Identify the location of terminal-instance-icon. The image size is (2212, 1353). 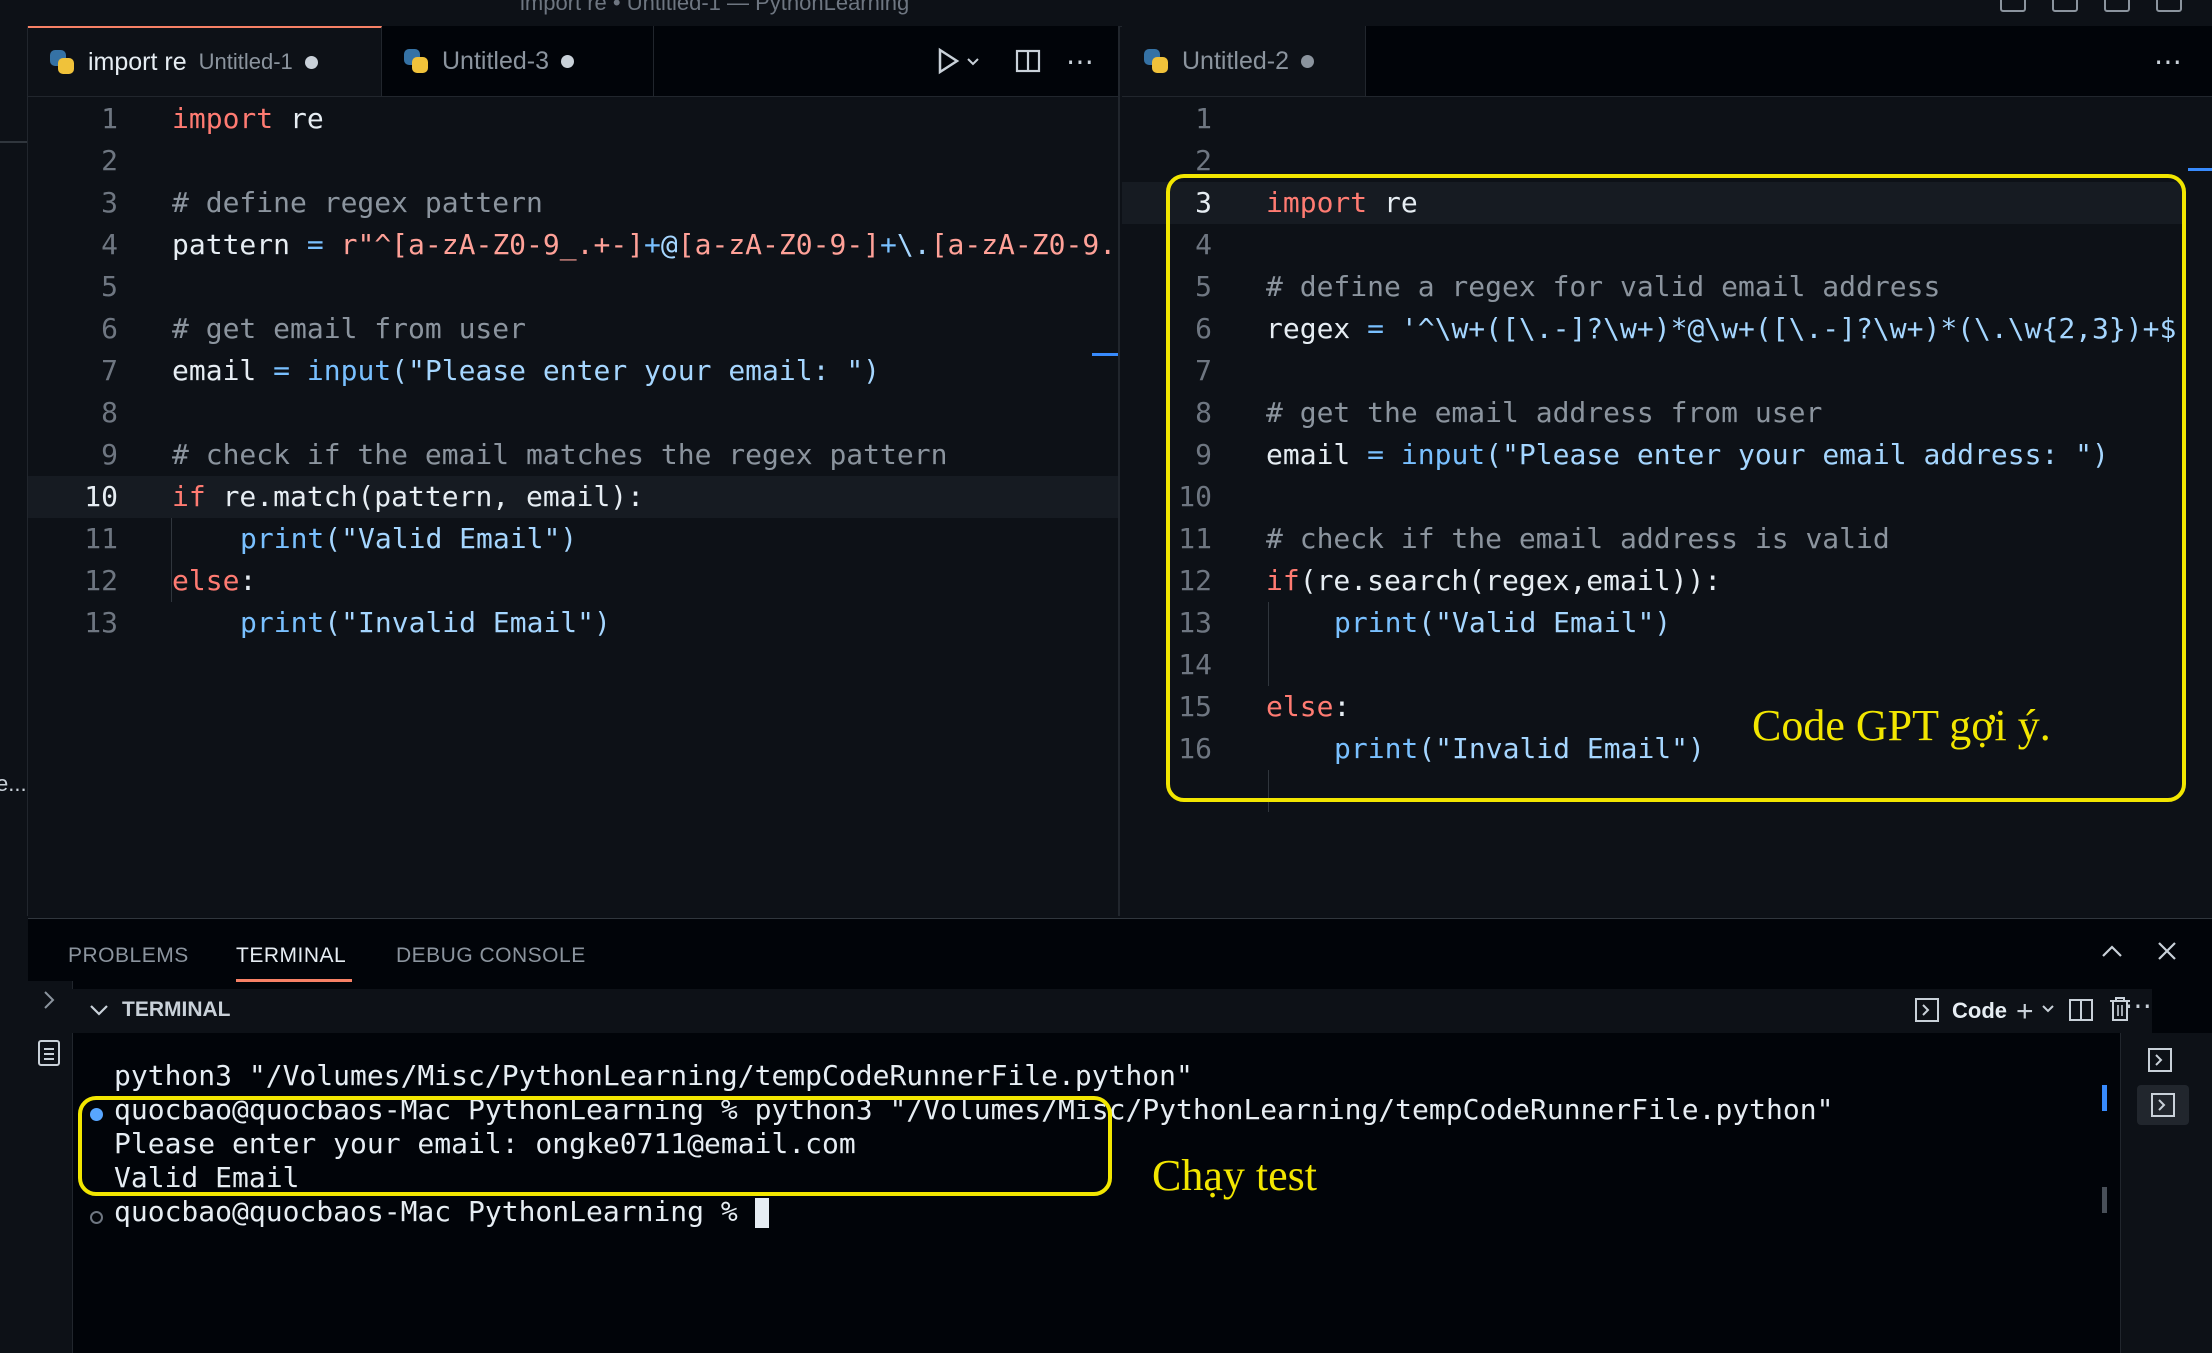
(2160, 1062).